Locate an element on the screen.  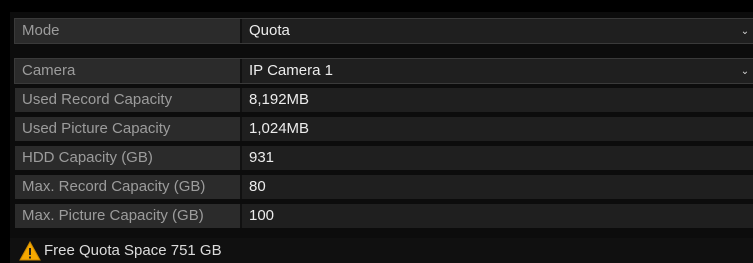
max-picture-capacity-label: Max. Picture Capacity (GB) is located at coordinates (128, 216).